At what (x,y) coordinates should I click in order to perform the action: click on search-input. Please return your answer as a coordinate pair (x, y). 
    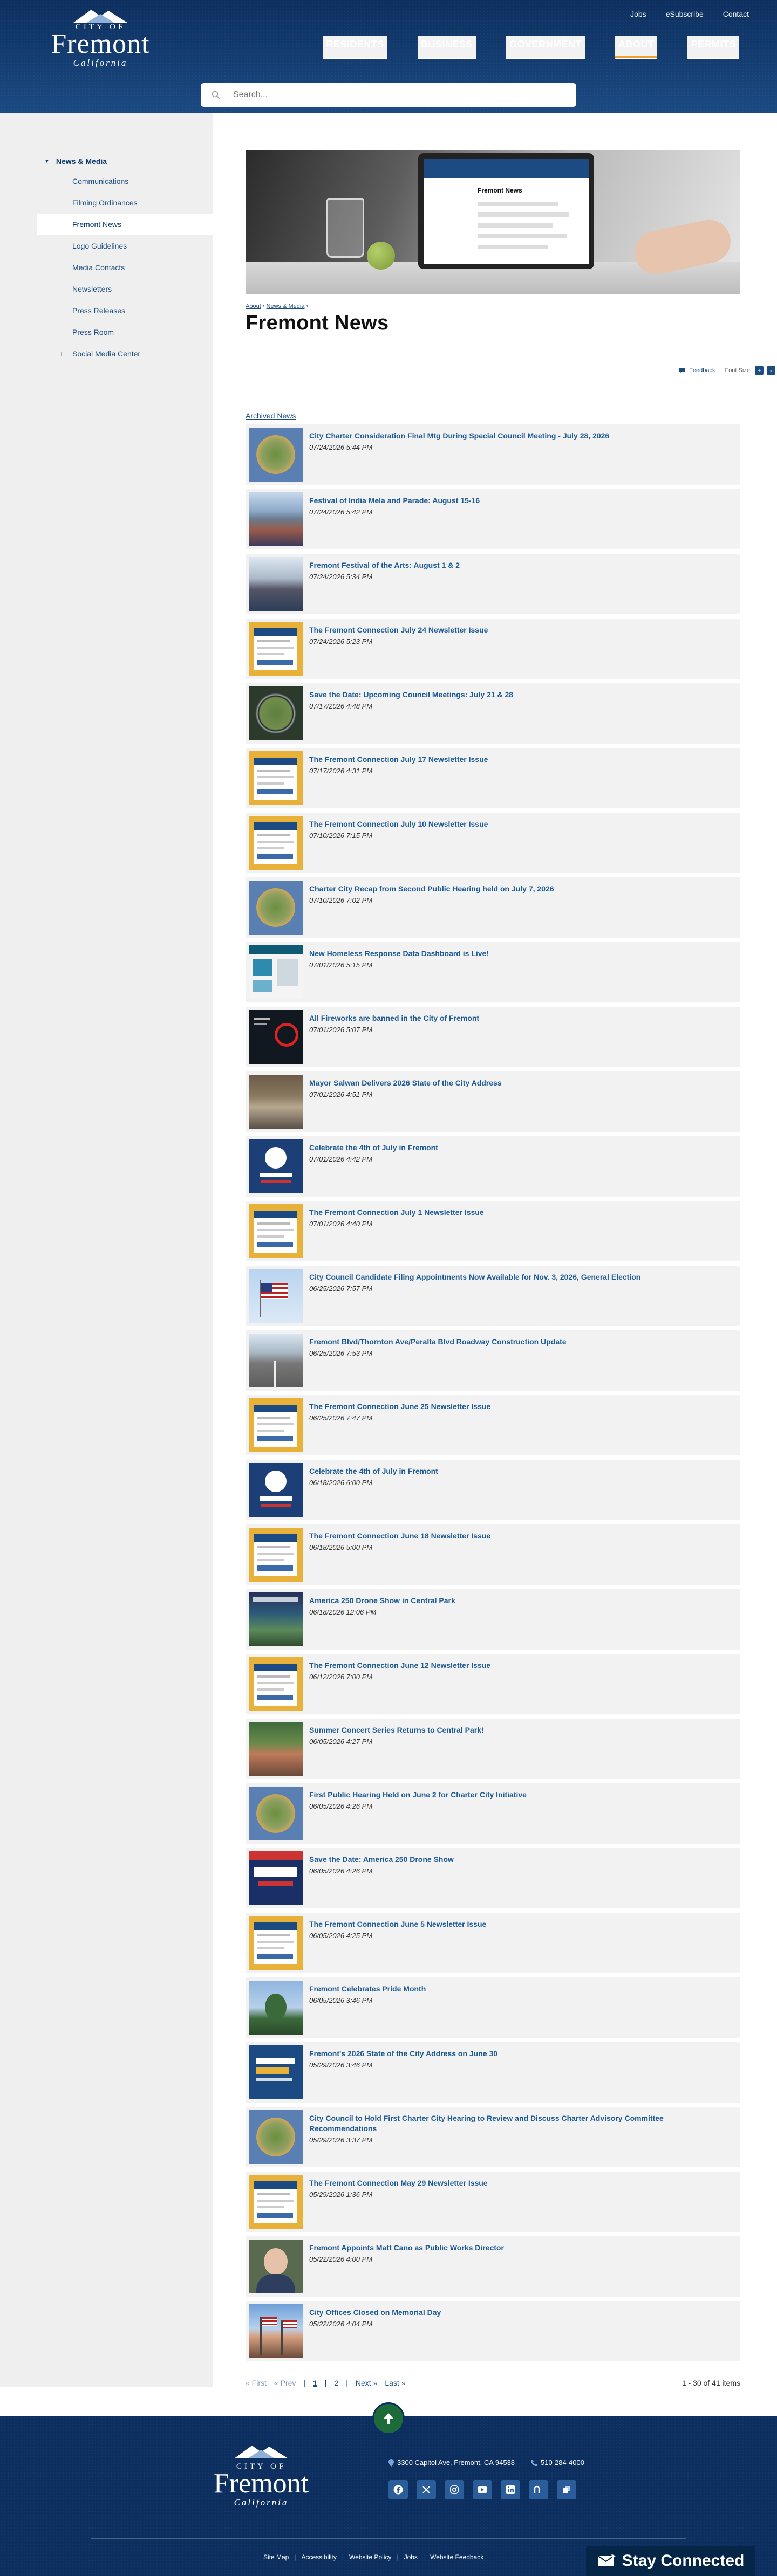
    Looking at the image, I should click on (395, 95).